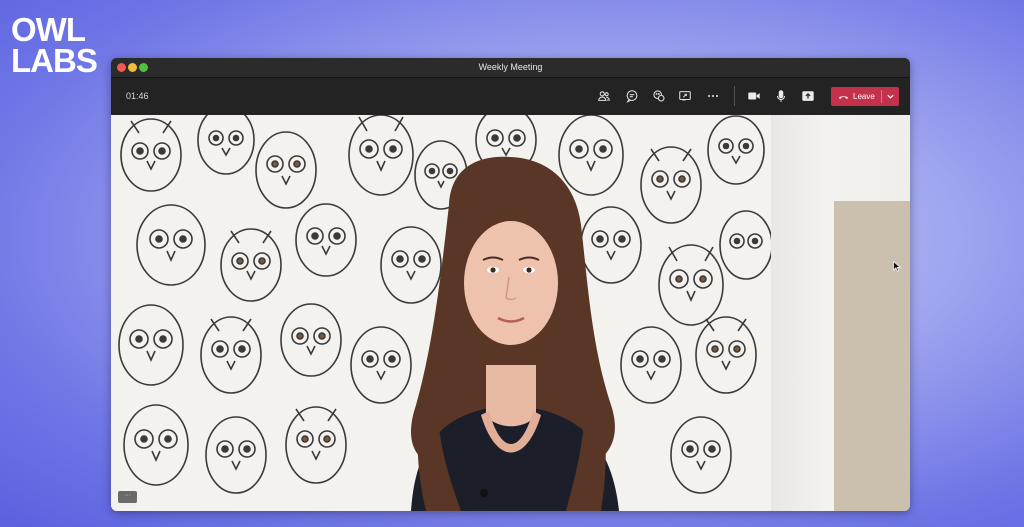  Describe the element at coordinates (632, 96) in the screenshot. I see `chat-icon` at that location.